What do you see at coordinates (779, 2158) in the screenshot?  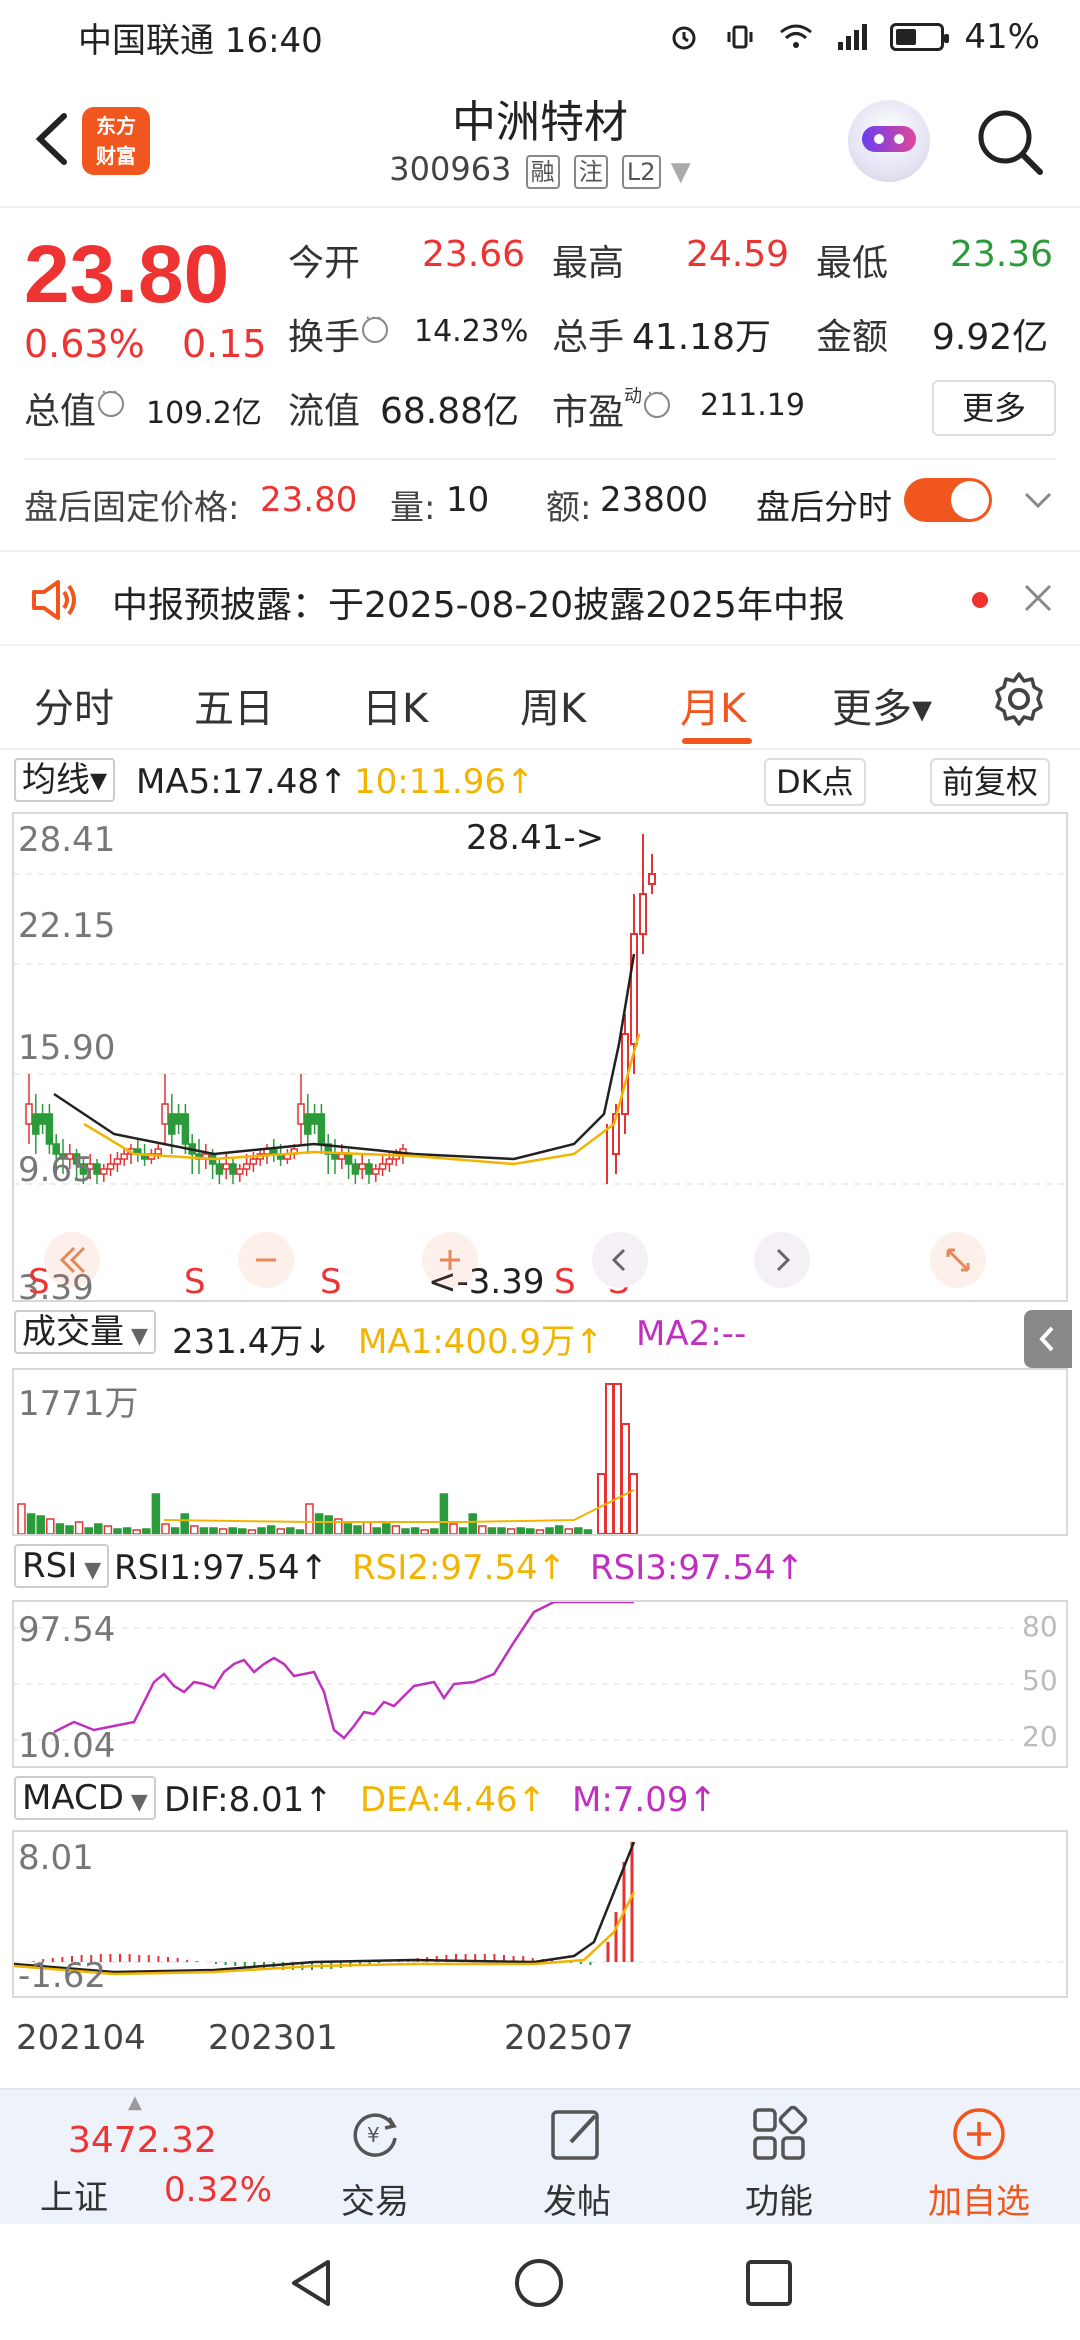 I see `nav-functions: 功能` at bounding box center [779, 2158].